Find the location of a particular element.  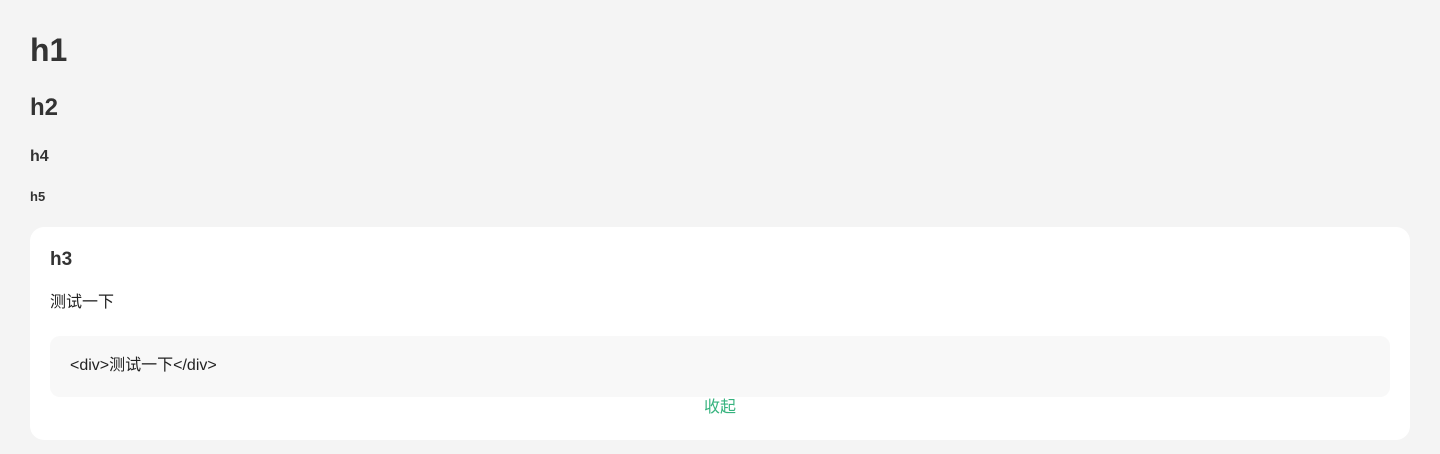

heading-h2: h2 is located at coordinates (44, 107).